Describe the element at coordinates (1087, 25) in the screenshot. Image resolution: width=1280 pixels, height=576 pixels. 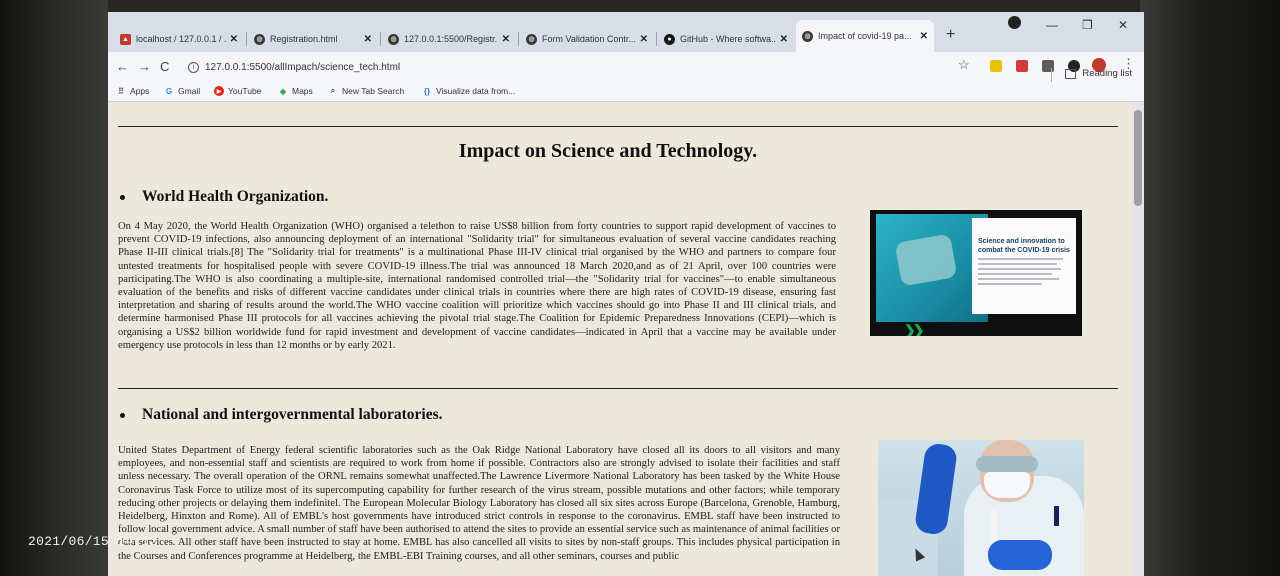
I see `restore-icon: ❐` at that location.